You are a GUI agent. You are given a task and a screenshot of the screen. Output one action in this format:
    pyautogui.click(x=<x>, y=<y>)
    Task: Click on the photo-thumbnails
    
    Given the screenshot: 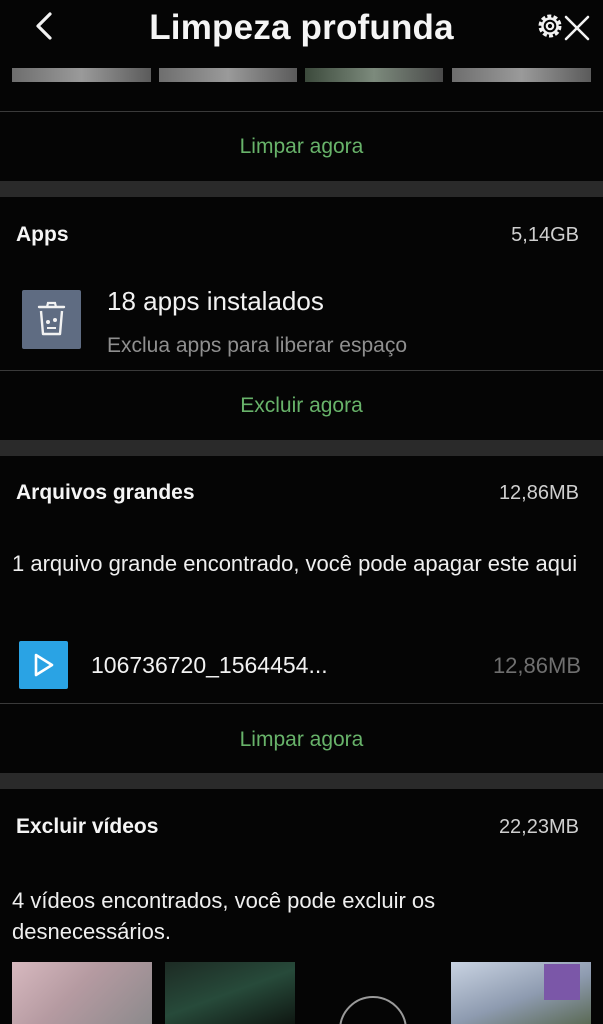 What is the action you would take?
    pyautogui.click(x=301, y=75)
    